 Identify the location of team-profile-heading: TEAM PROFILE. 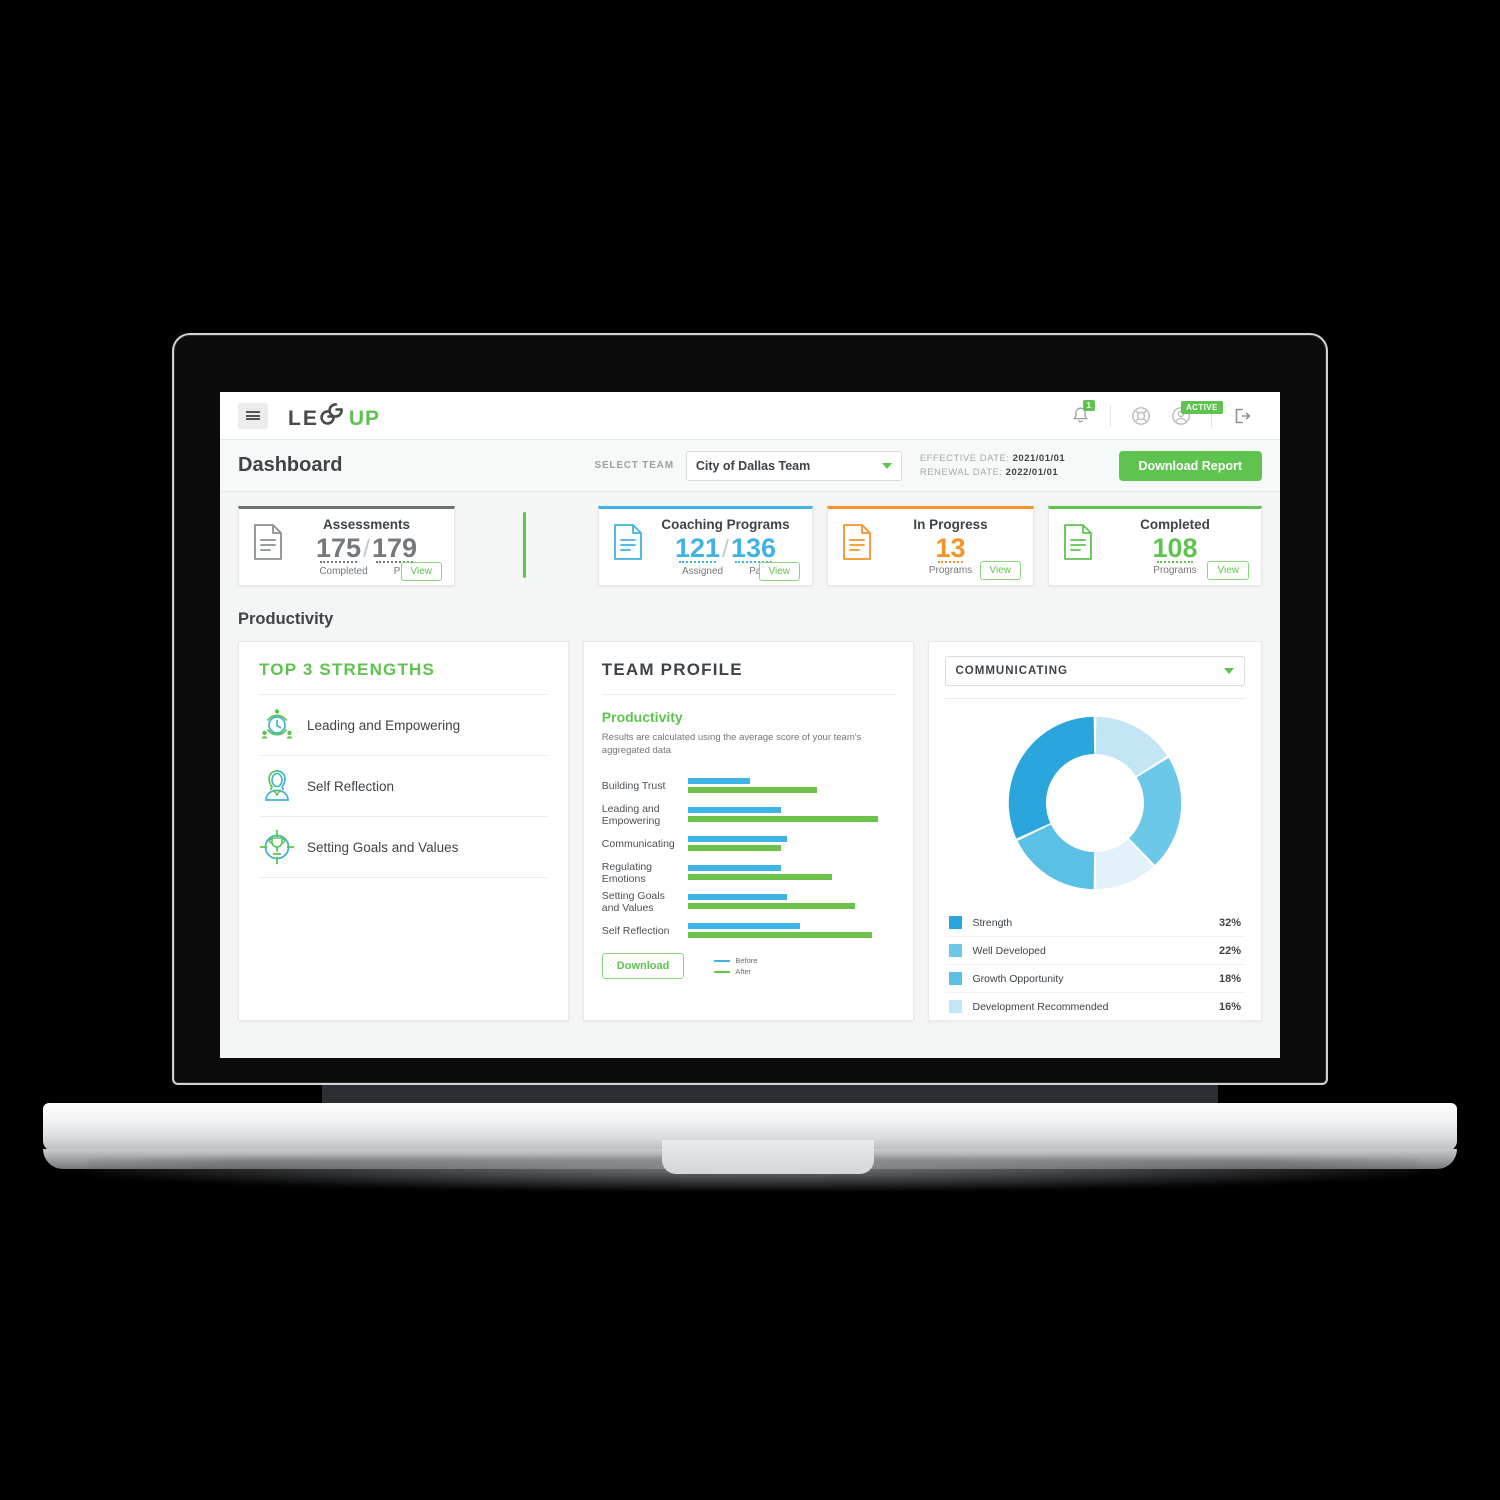
(672, 669).